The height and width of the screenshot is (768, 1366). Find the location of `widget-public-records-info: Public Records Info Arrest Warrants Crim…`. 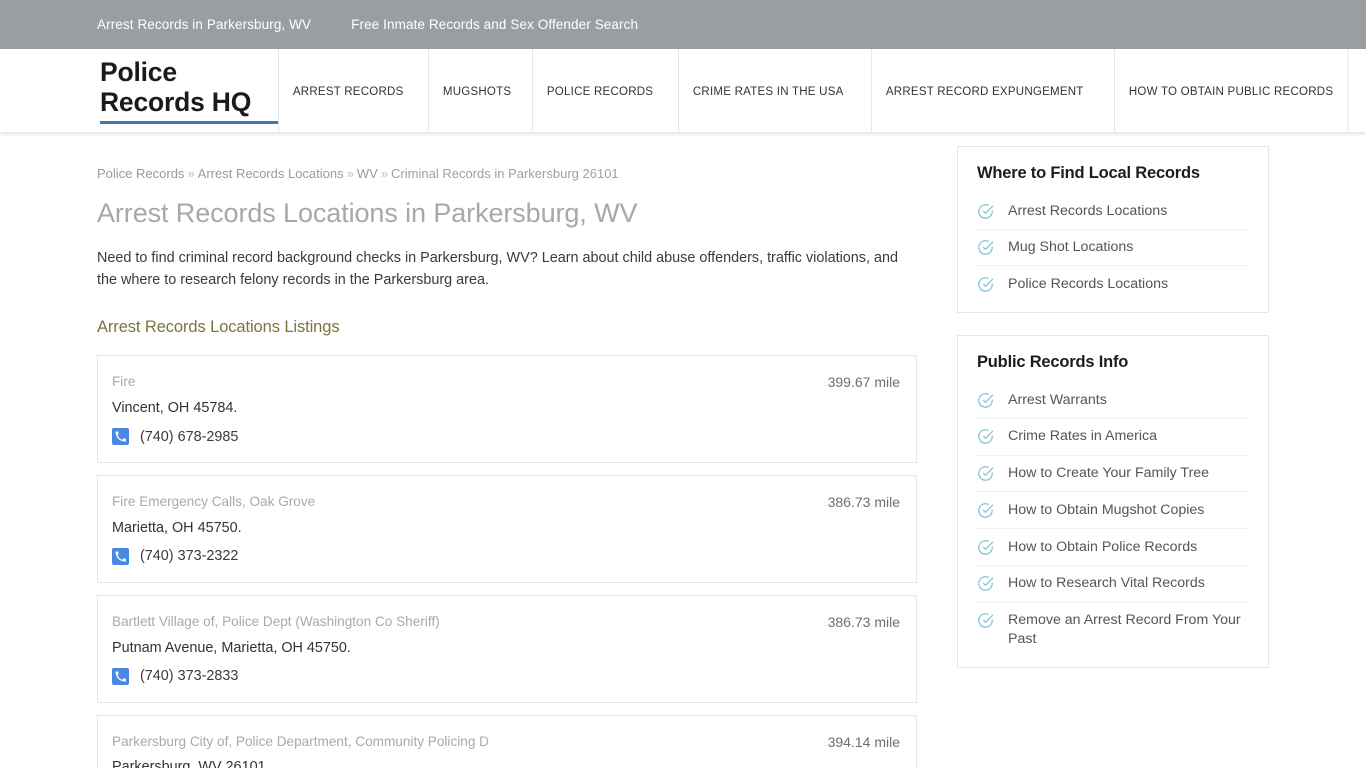

widget-public-records-info: Public Records Info Arrest Warrants Crim… is located at coordinates (1113, 502).